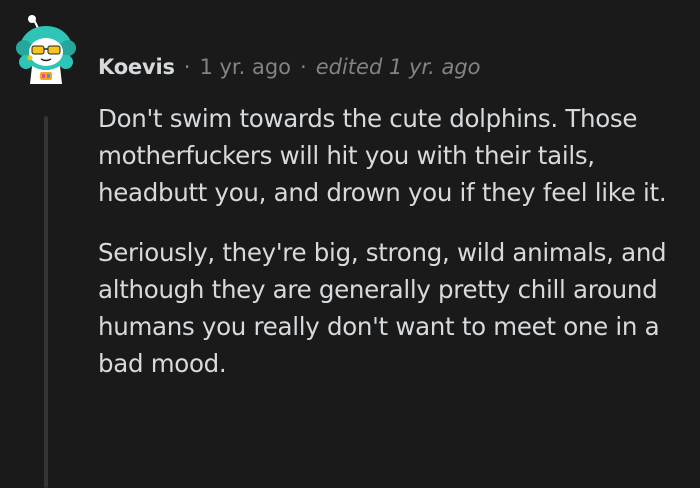  What do you see at coordinates (136, 67) in the screenshot?
I see `author-link: Koevis` at bounding box center [136, 67].